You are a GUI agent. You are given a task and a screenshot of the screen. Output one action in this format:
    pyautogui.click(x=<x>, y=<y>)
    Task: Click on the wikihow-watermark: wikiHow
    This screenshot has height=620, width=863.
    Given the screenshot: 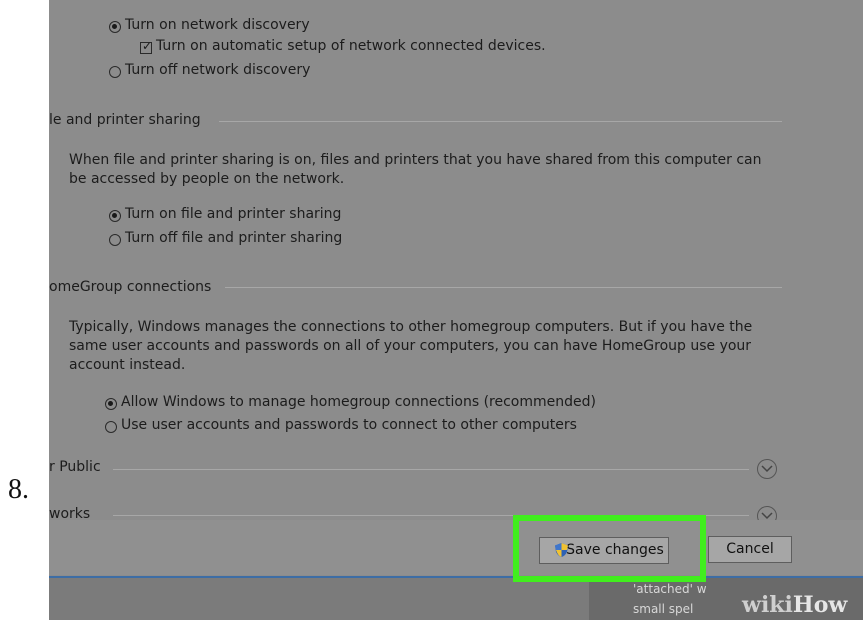 What is the action you would take?
    pyautogui.click(x=794, y=605)
    